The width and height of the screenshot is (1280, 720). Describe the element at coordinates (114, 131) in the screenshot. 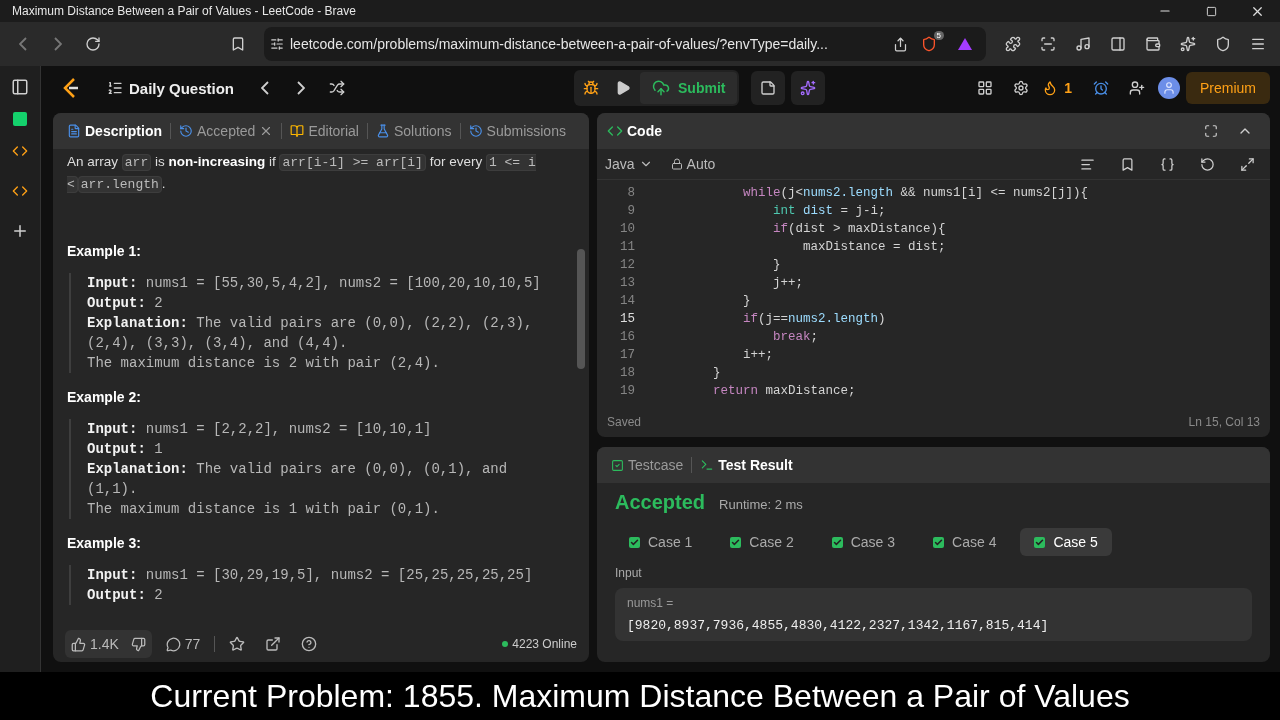

I see `panel-tab: Description` at that location.